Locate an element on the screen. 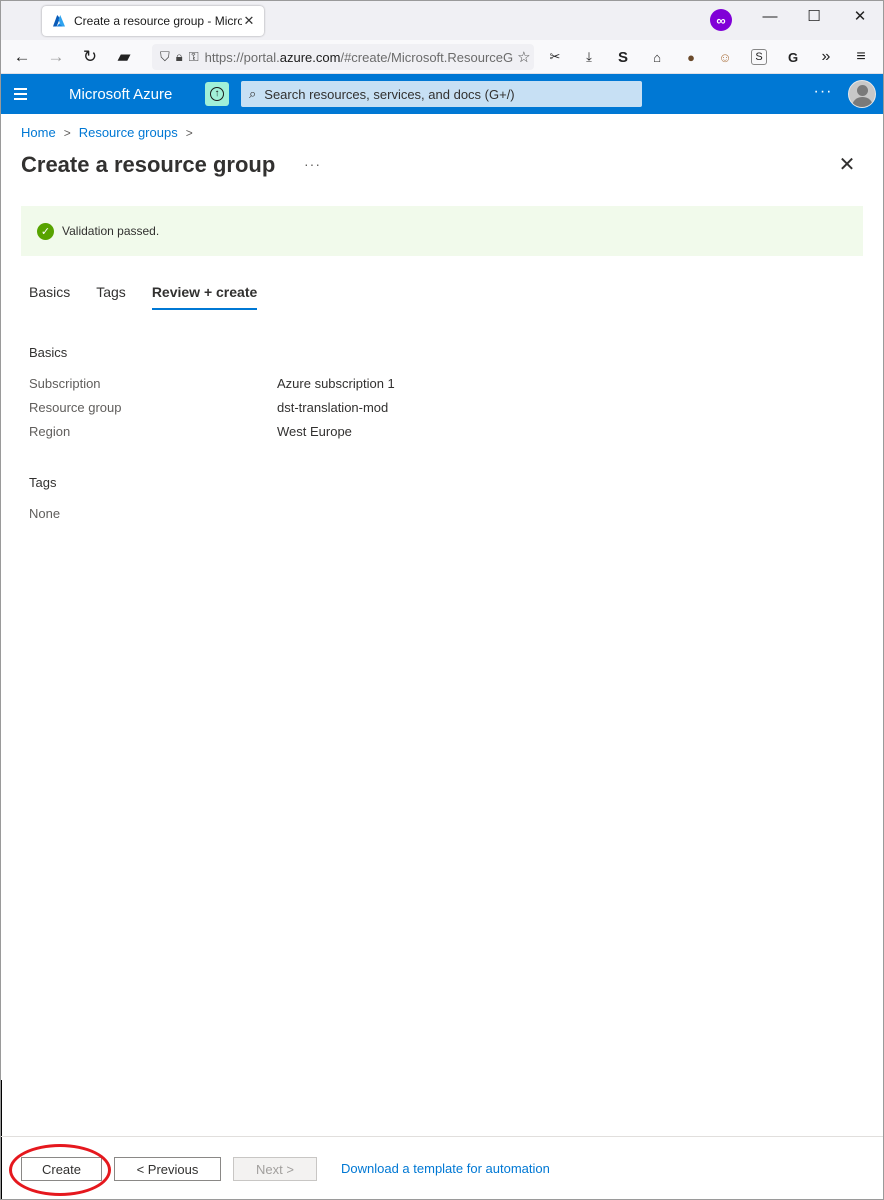 This screenshot has width=884, height=1200. reload-icon: ↻ is located at coordinates (90, 57).